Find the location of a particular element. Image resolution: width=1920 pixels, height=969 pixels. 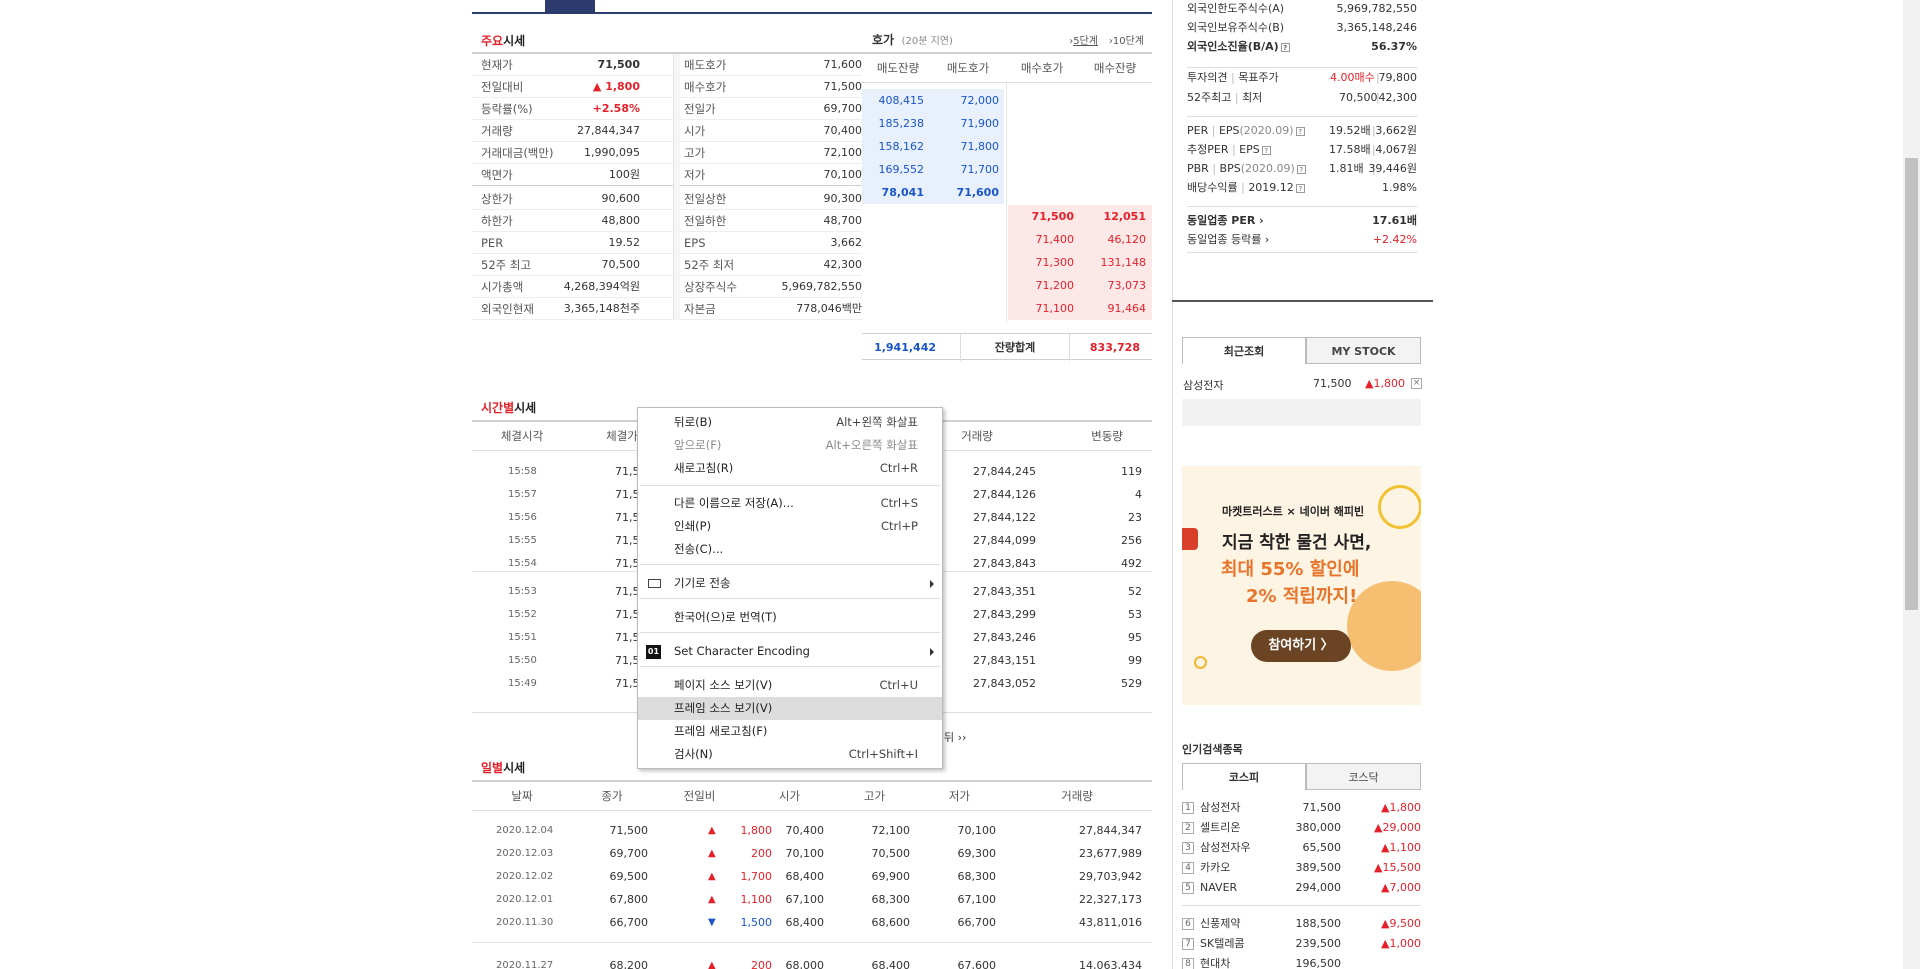

summary-value: +2.58% is located at coordinates (616, 108).